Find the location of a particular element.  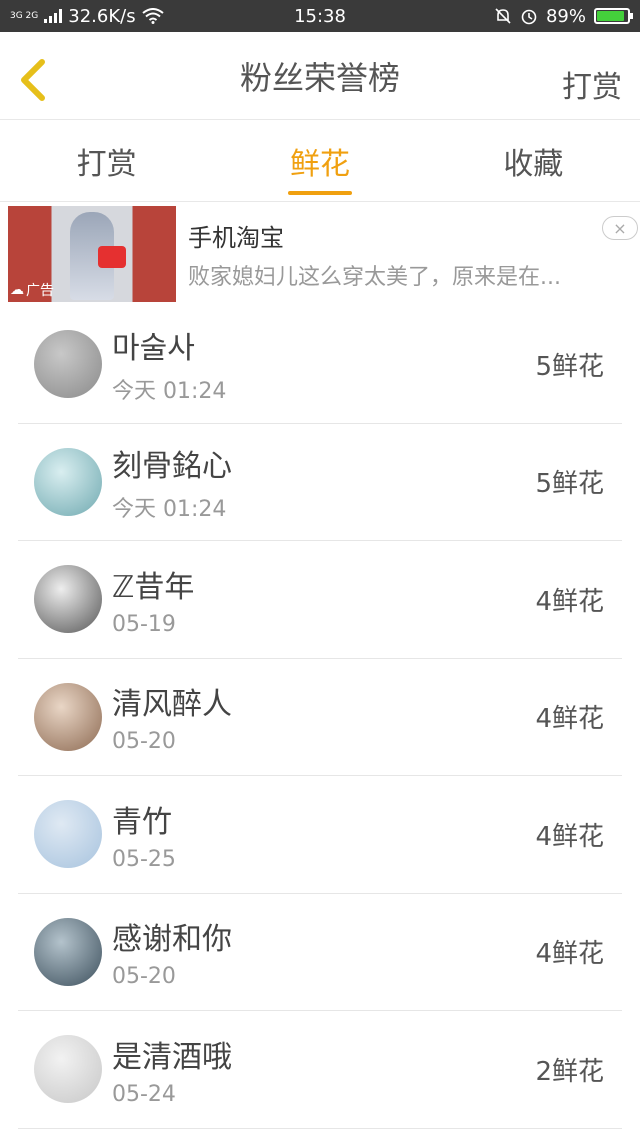

tab-bar: 打赏 鲜花 收藏 is located at coordinates (320, 161).